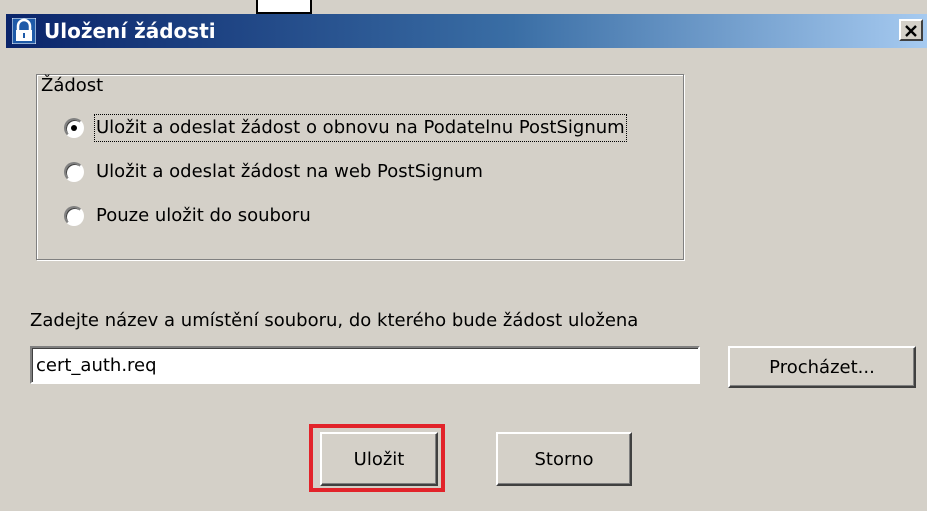 The image size is (927, 511). I want to click on option-save-only: Pouze uložit do souboru, so click(187, 216).